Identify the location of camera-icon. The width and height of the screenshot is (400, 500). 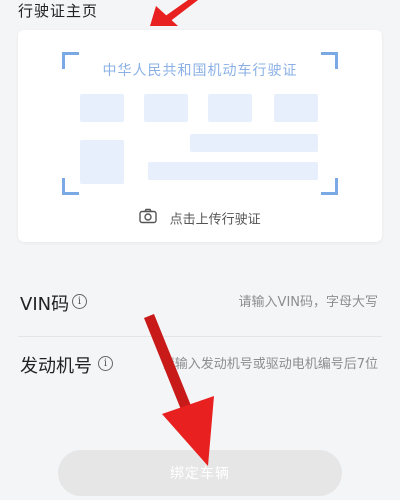
(148, 218).